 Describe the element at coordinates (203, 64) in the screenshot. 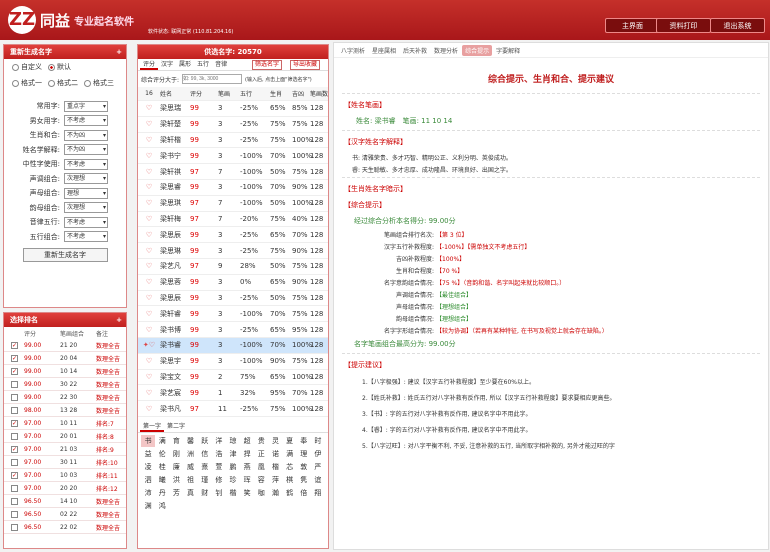

I see `tab-wuxing: 五行` at that location.